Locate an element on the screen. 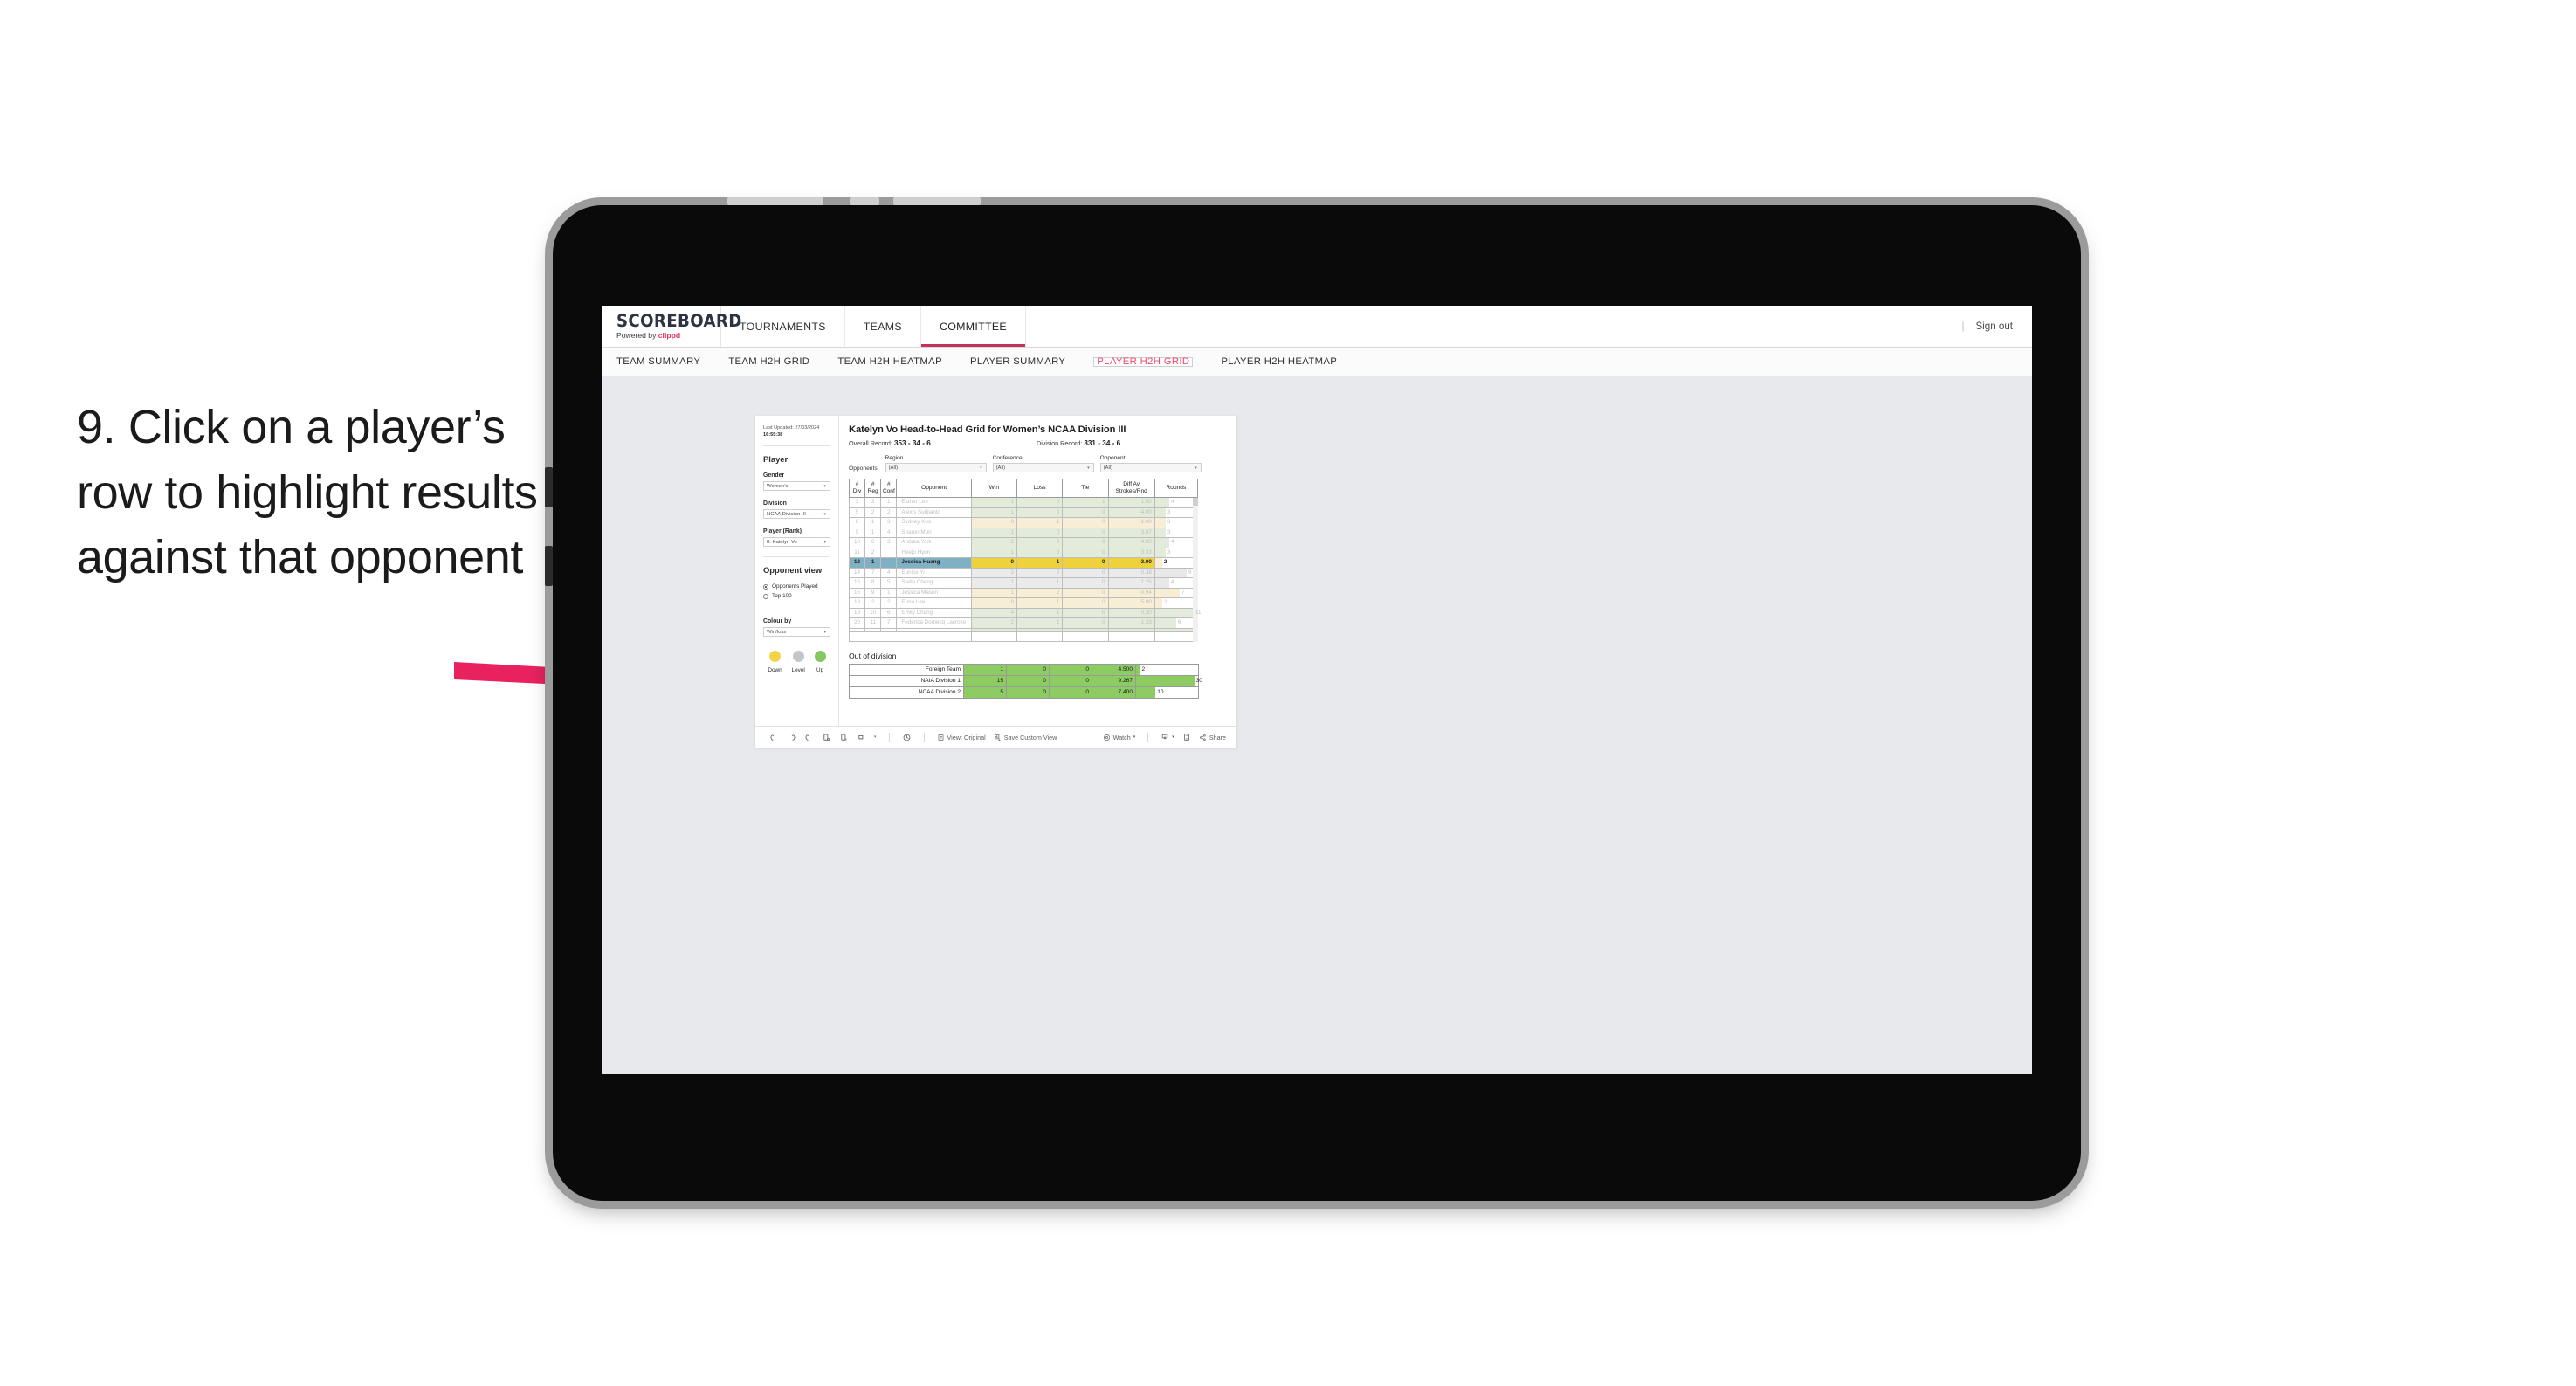  ood-rounds: 2 is located at coordinates (1167, 670).